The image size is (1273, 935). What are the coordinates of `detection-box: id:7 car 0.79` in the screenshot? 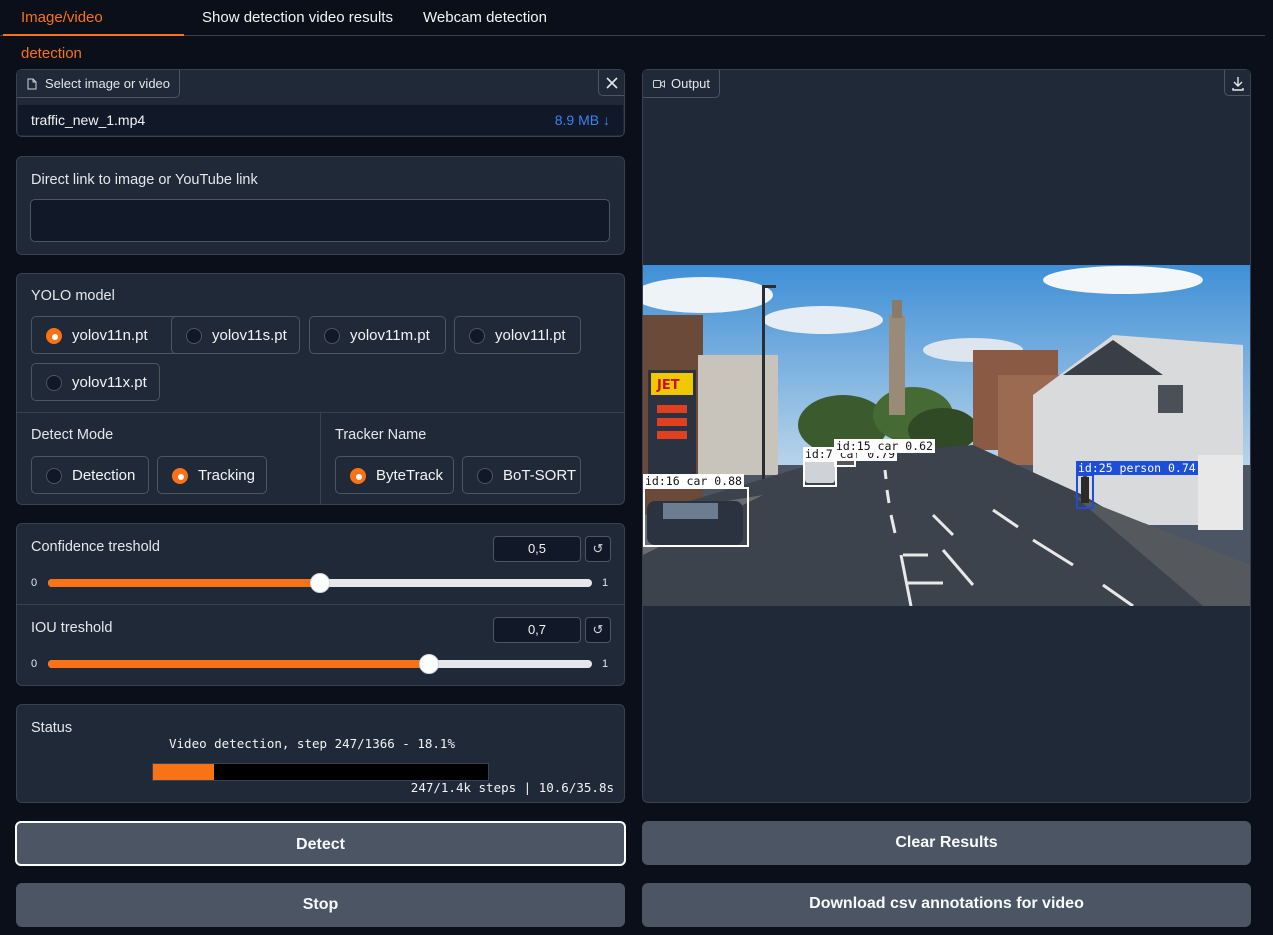 It's located at (850, 467).